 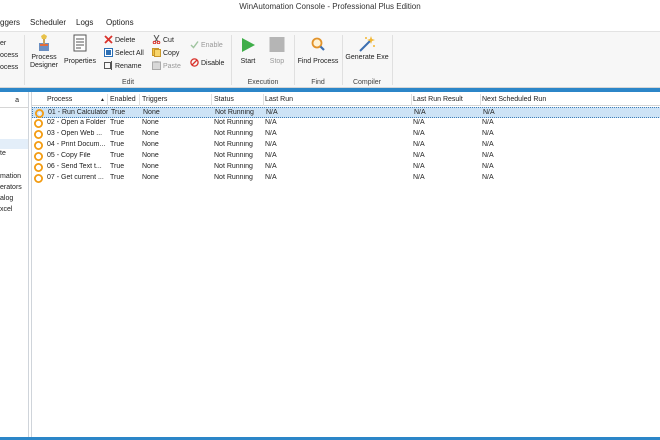 What do you see at coordinates (6, 209) in the screenshot?
I see `tree-item: xcel` at bounding box center [6, 209].